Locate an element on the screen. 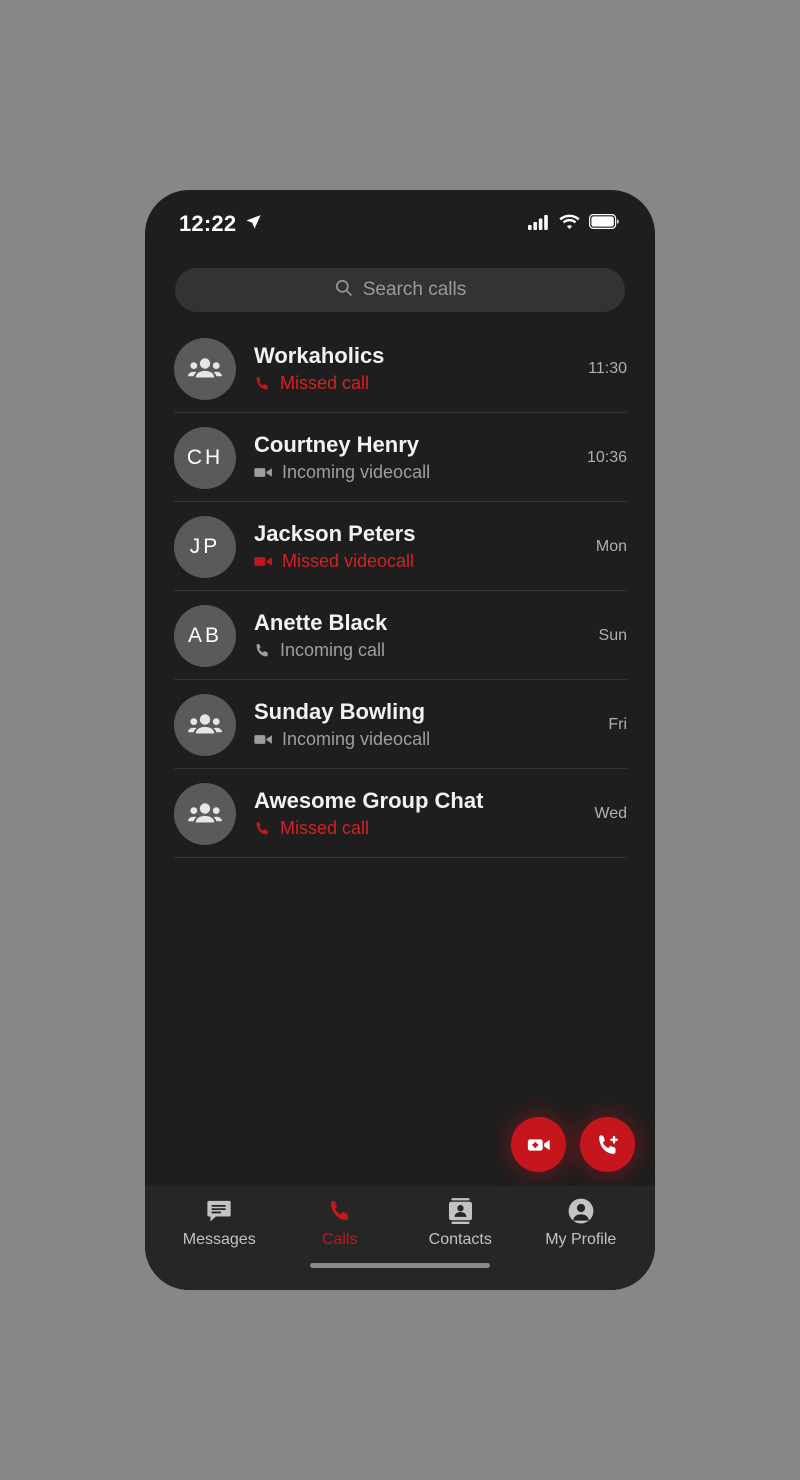 This screenshot has height=1480, width=800. call-timestamp: Wed is located at coordinates (610, 813).